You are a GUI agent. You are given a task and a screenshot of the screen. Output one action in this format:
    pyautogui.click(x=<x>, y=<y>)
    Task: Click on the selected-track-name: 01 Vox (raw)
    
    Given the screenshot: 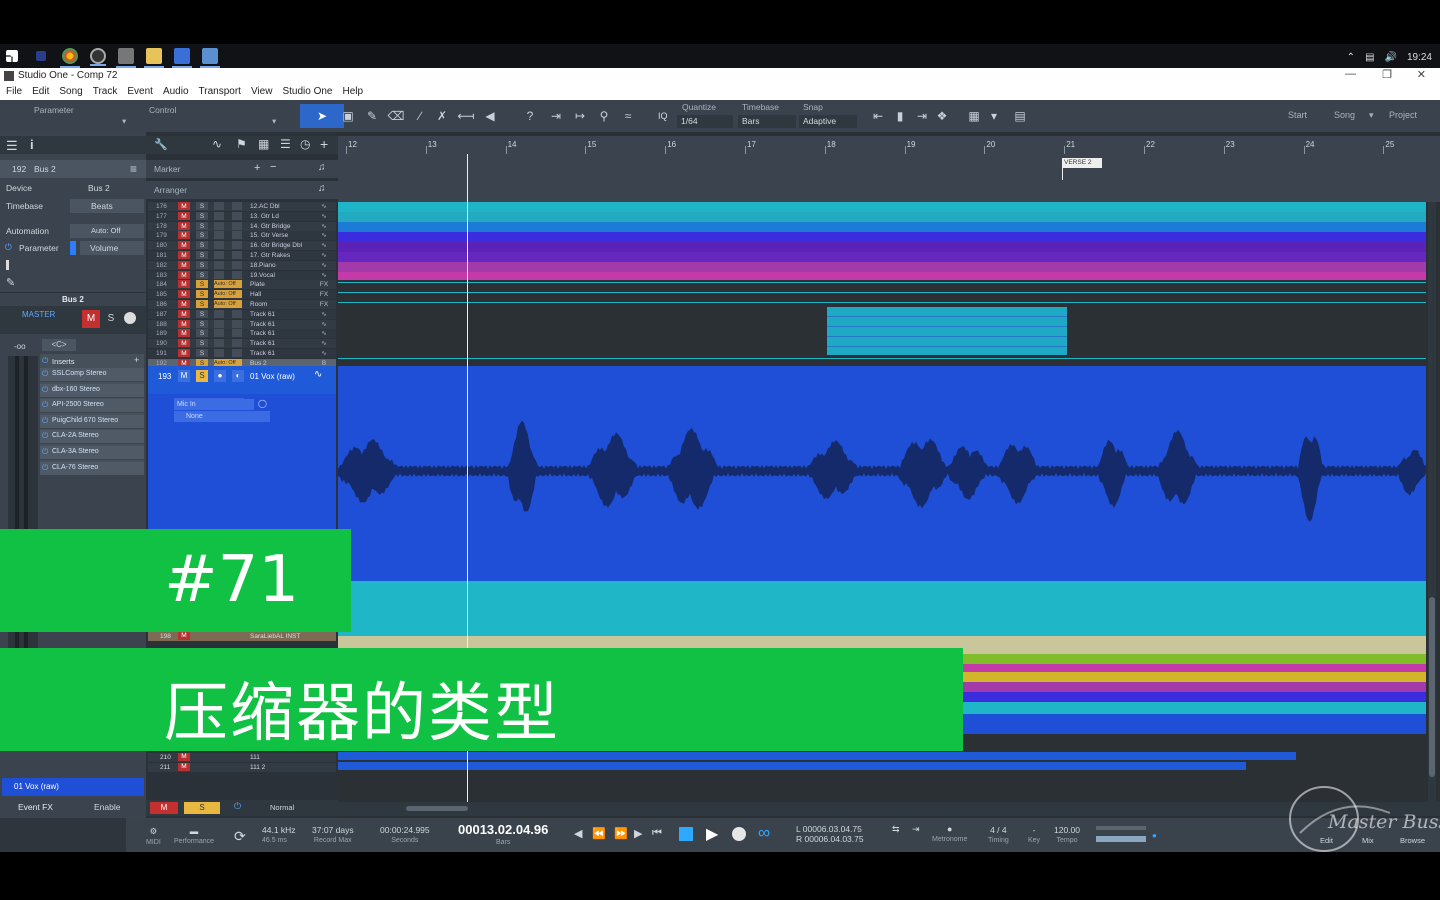 What is the action you would take?
    pyautogui.click(x=272, y=376)
    